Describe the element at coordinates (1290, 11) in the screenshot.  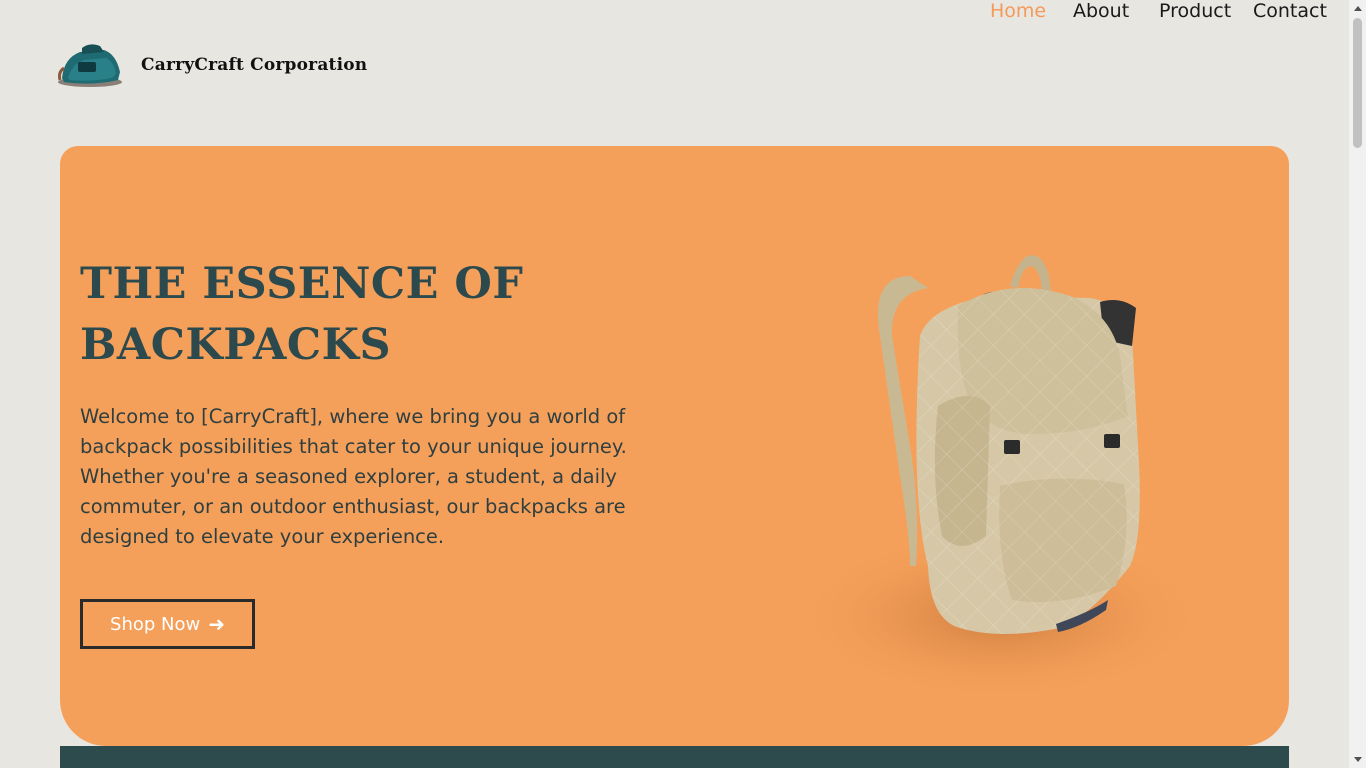
I see `nav-contact-link: Contact` at that location.